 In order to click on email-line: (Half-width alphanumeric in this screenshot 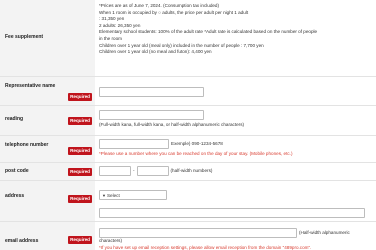, I will do `click(236, 232)`.